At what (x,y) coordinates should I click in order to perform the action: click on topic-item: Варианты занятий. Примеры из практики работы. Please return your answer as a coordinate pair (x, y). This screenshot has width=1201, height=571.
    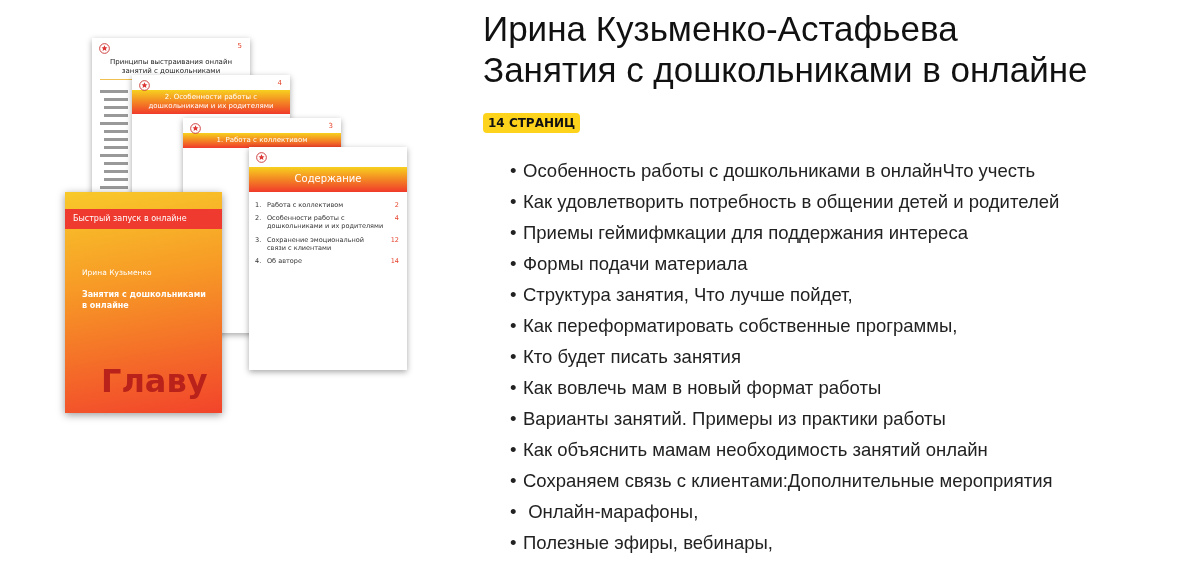
    Looking at the image, I should click on (734, 419).